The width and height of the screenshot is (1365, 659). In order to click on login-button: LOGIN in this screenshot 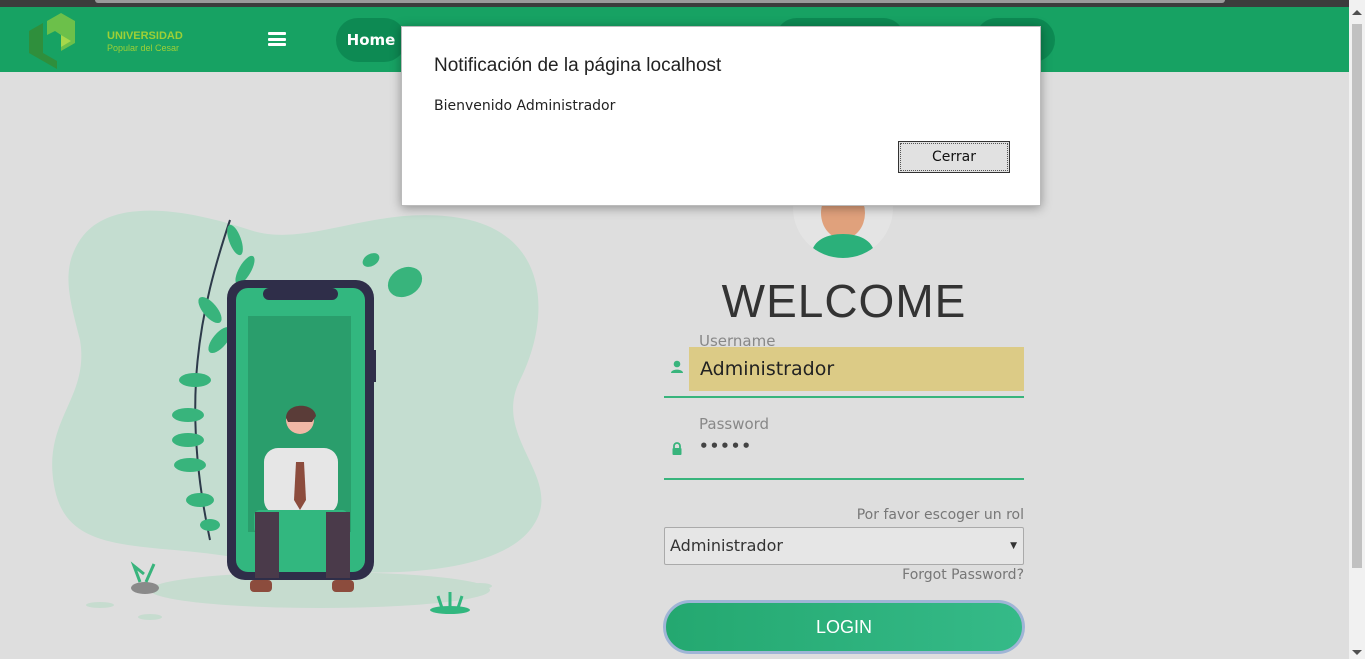, I will do `click(844, 627)`.